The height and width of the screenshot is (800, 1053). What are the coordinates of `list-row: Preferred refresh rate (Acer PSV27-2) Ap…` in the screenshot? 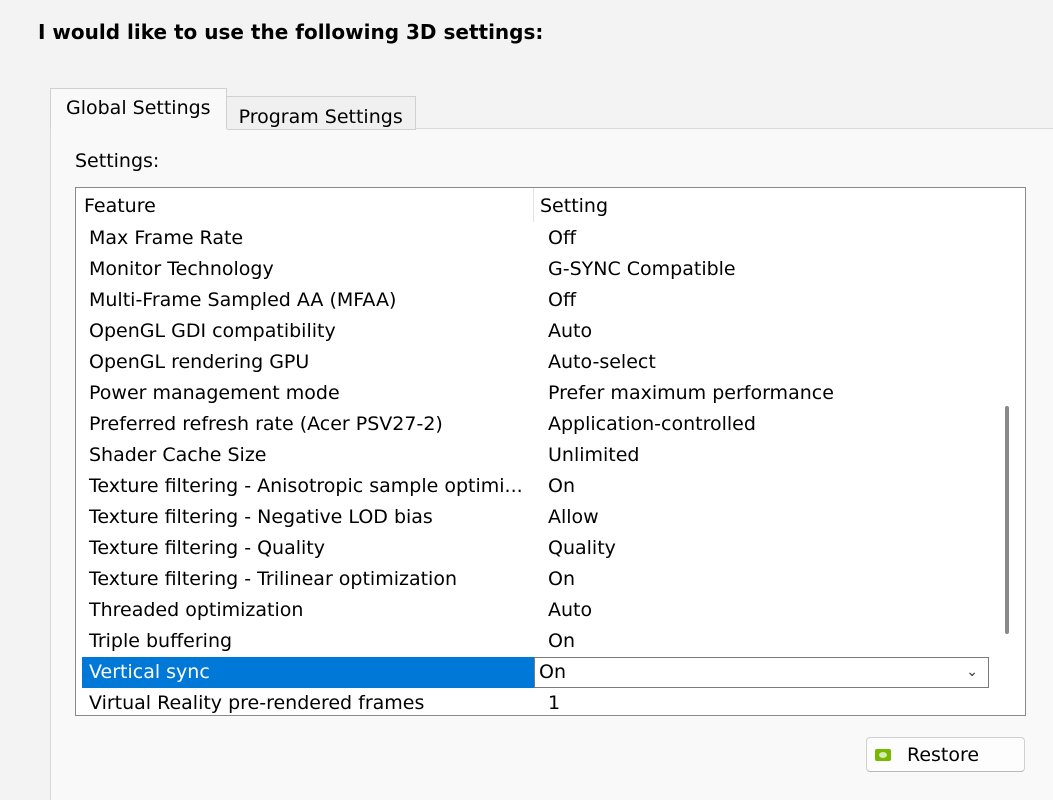 It's located at (535, 424).